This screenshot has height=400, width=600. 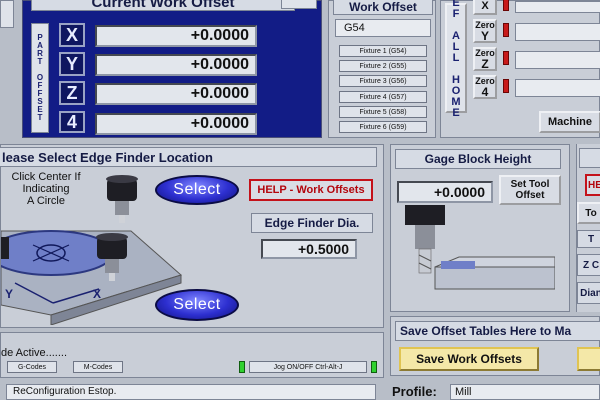 I want to click on right-help-button: HE, so click(x=592, y=185).